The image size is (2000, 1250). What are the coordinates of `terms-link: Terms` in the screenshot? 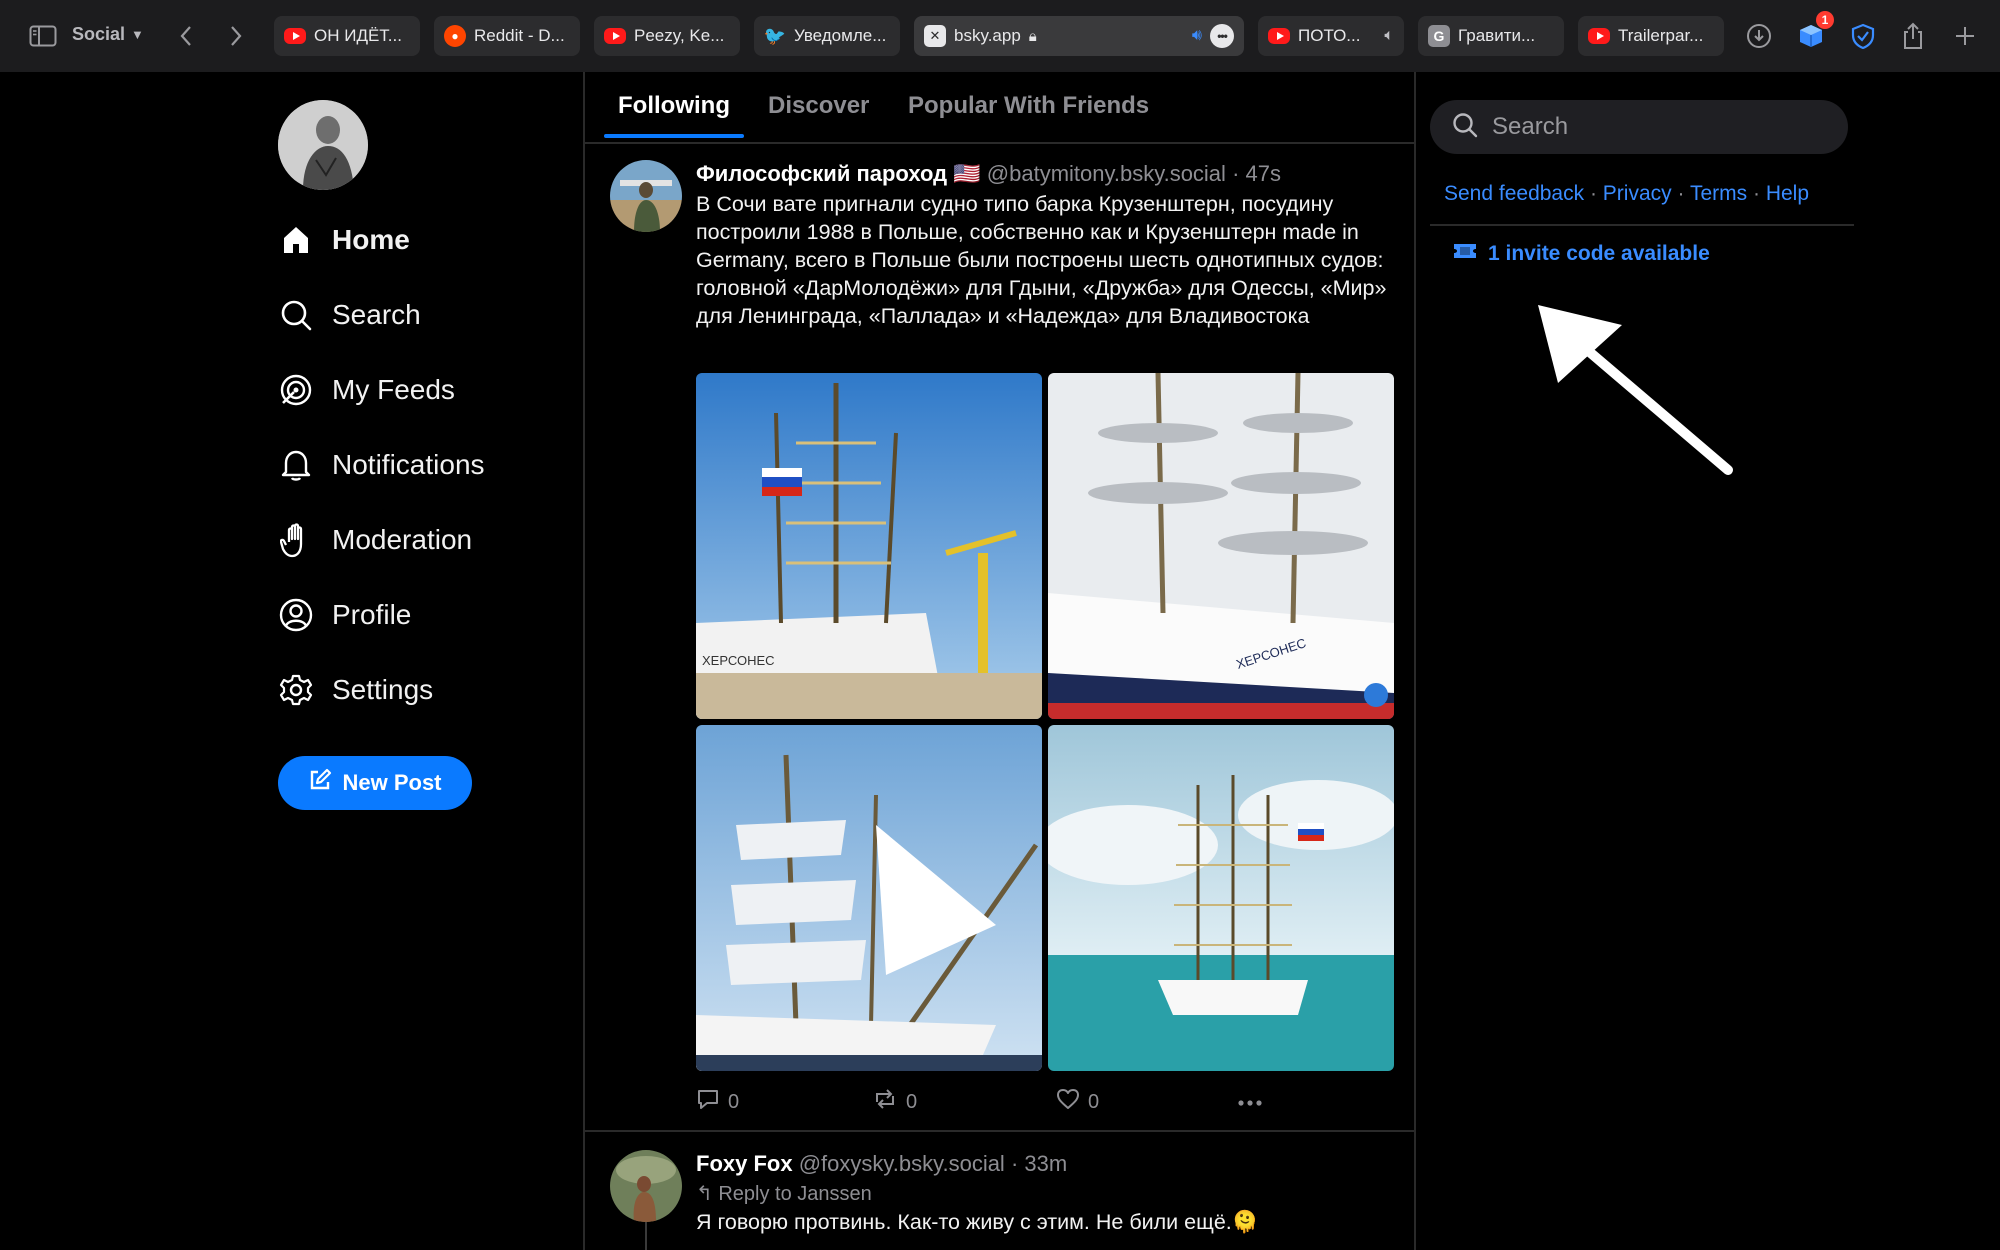 It's located at (1718, 193).